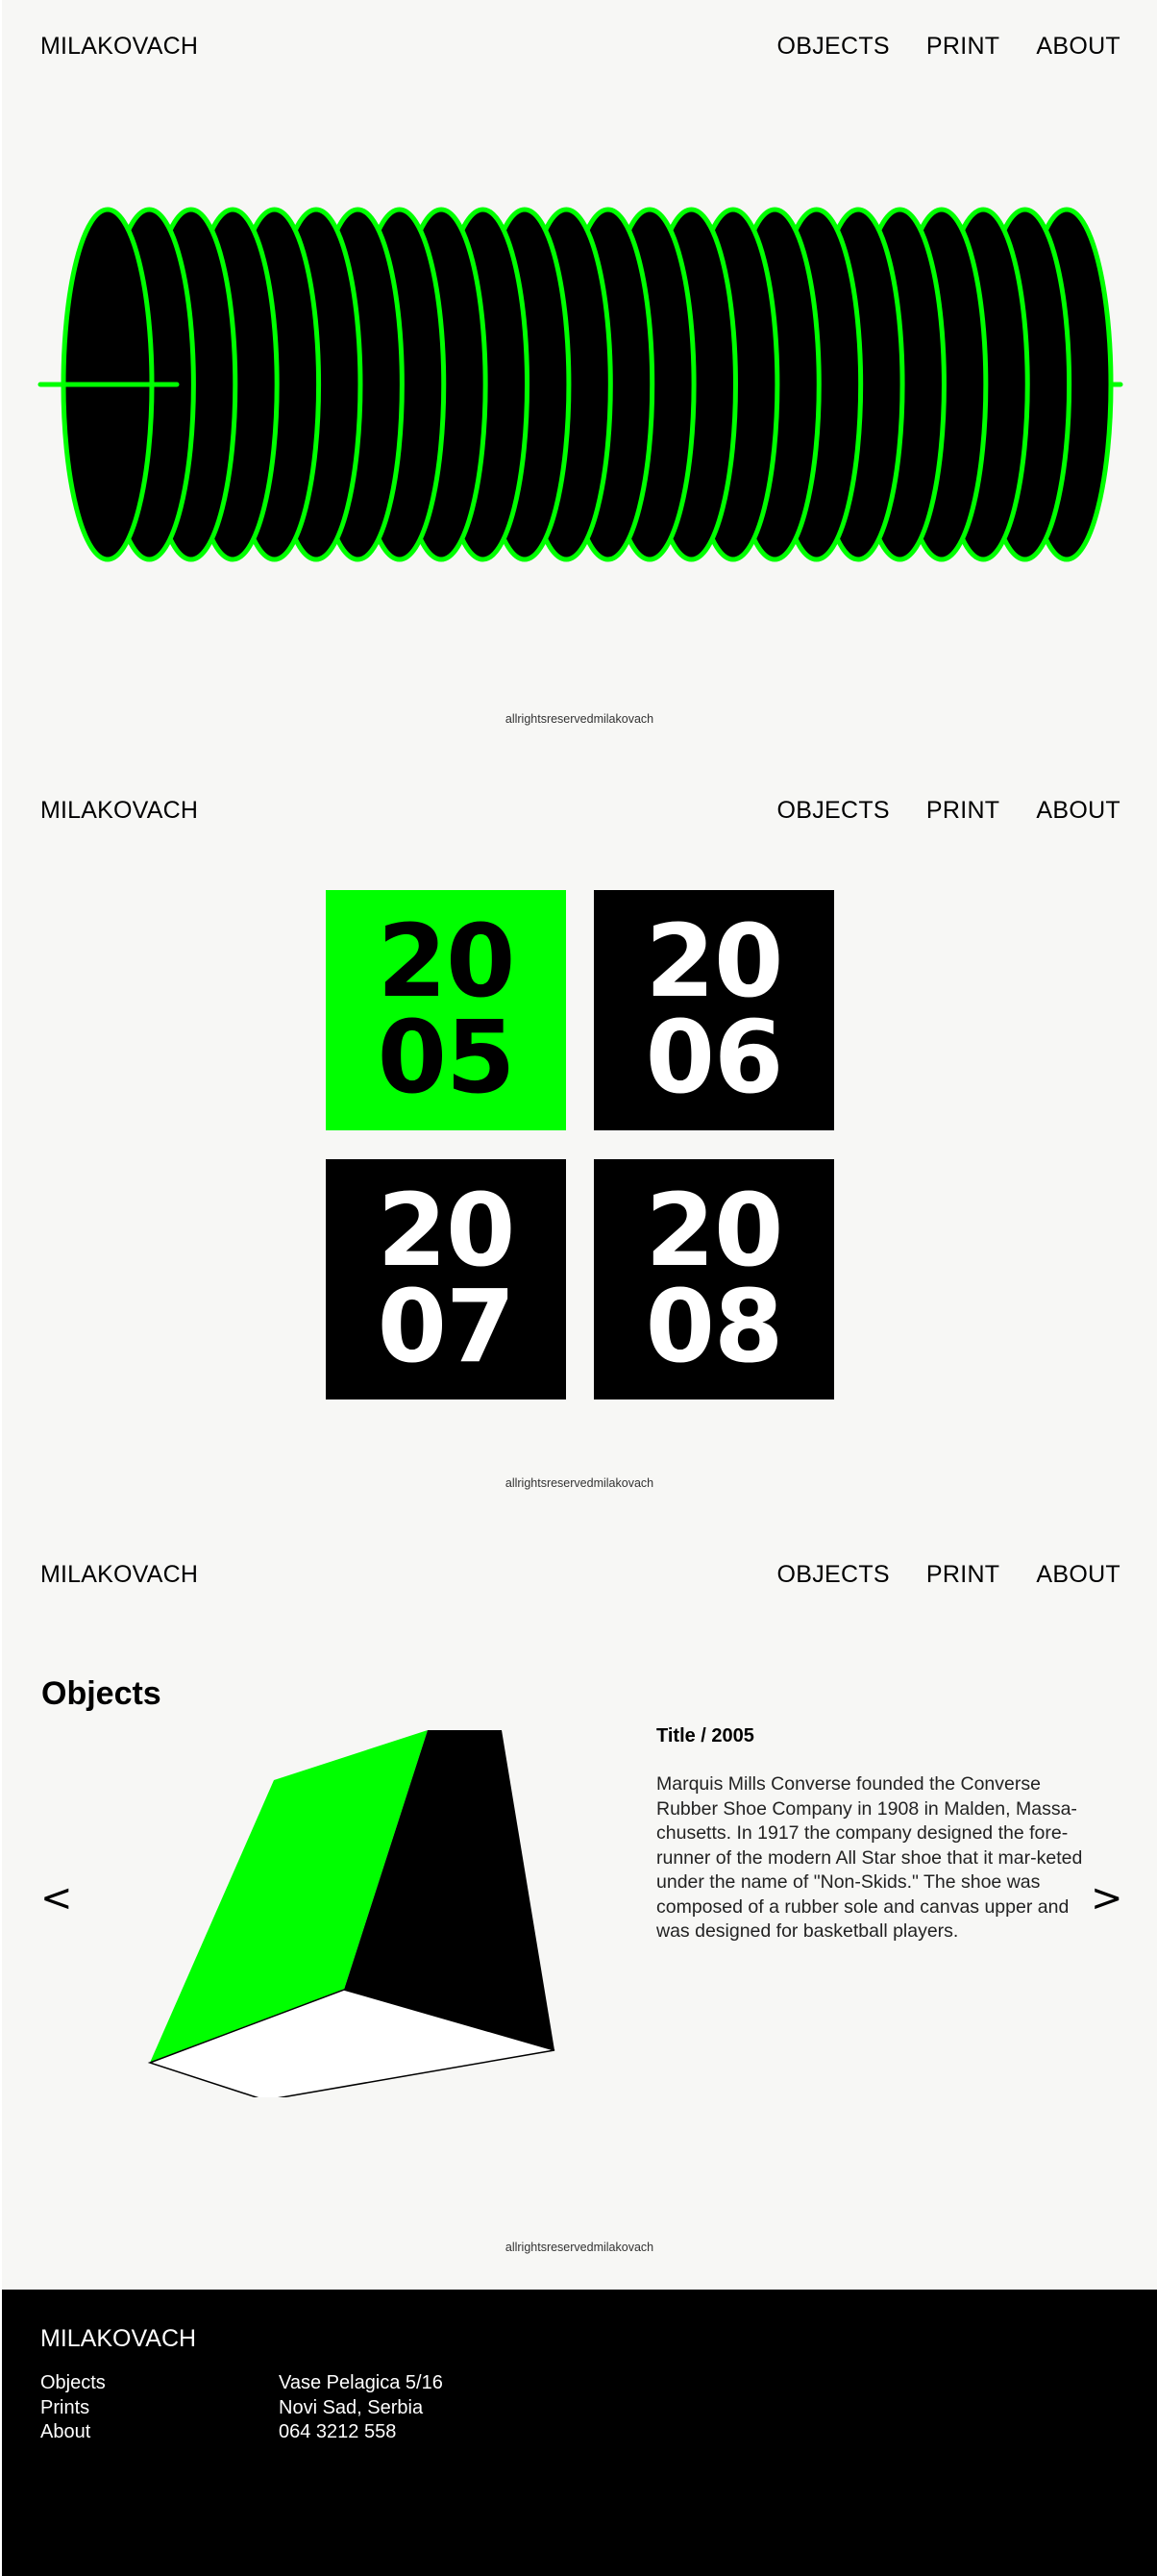  I want to click on footer-link-objects: Objects, so click(73, 2384).